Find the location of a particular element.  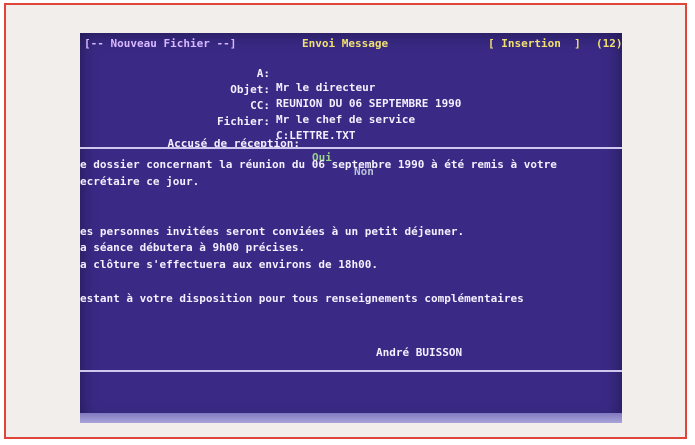

field-row-cc: CC: Mr le chef de service is located at coordinates (351, 105).